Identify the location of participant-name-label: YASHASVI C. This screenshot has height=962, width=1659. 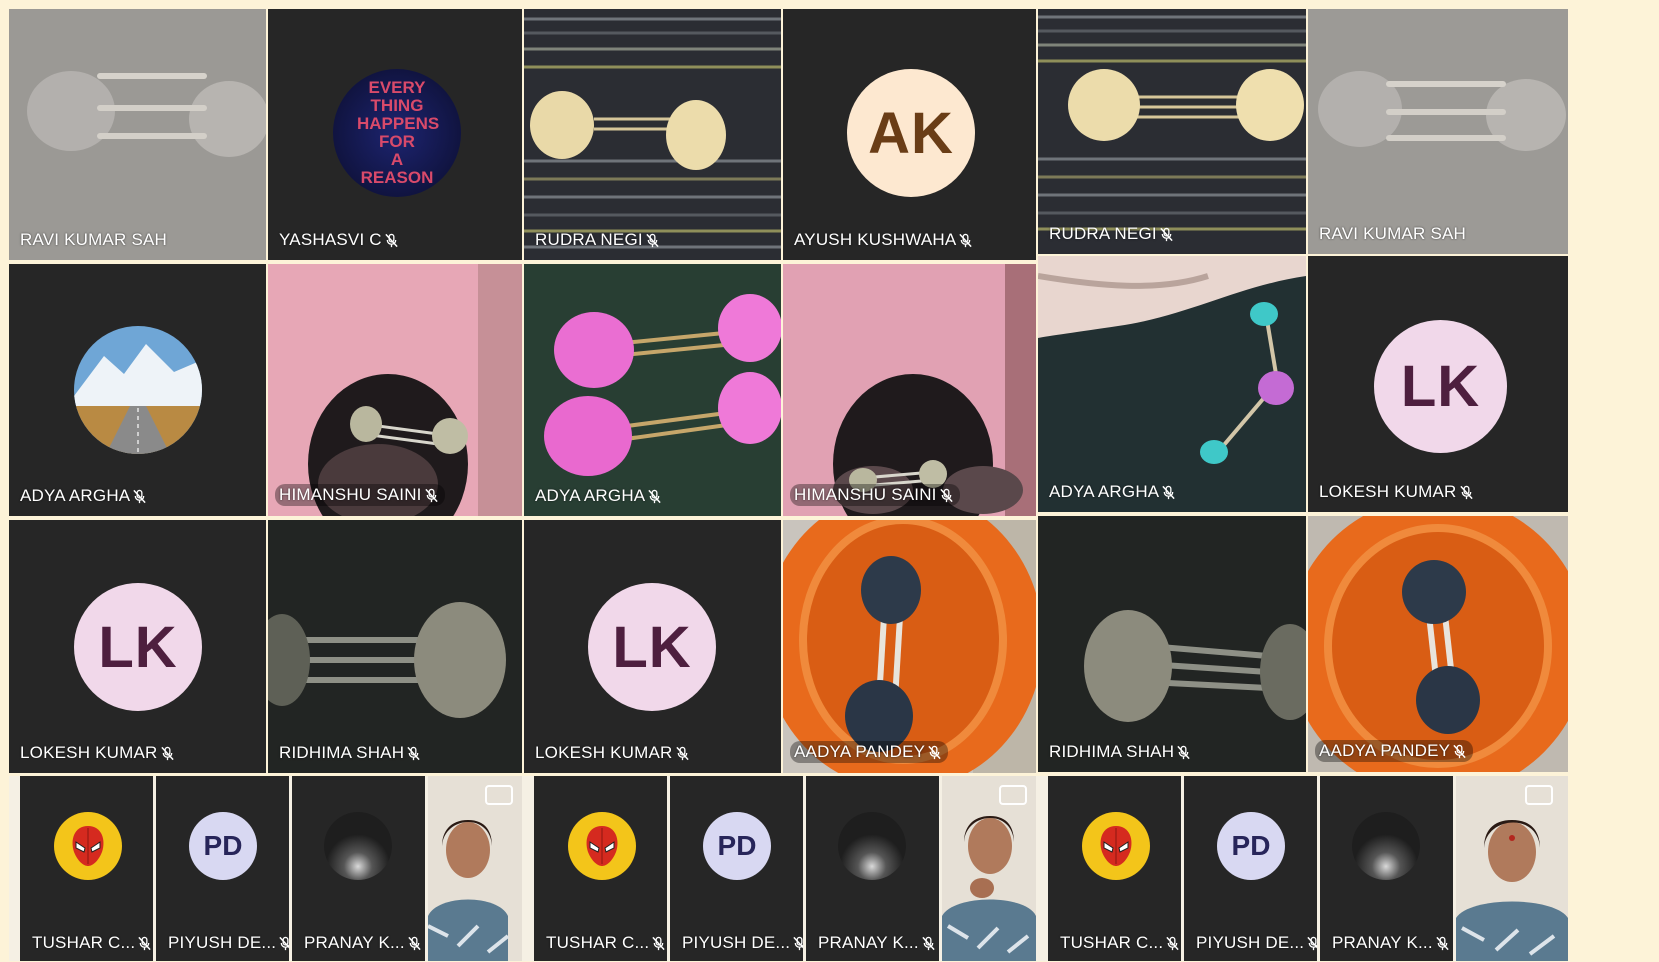
(339, 240).